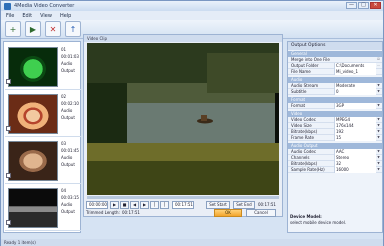  I want to click on menu-view: View, so click(46, 16).